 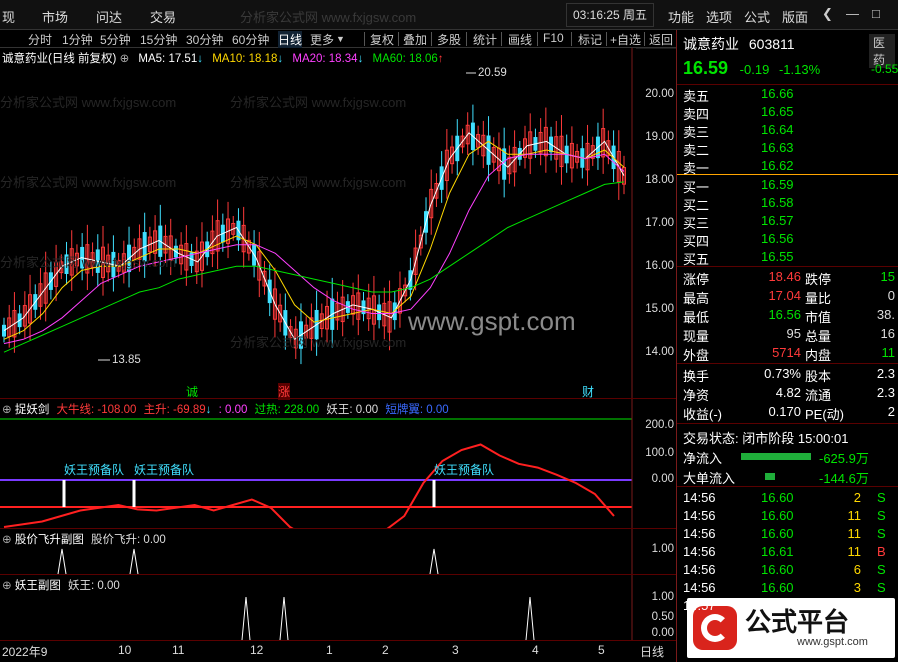 What do you see at coordinates (857, 587) in the screenshot?
I see `tick-volume: 3` at bounding box center [857, 587].